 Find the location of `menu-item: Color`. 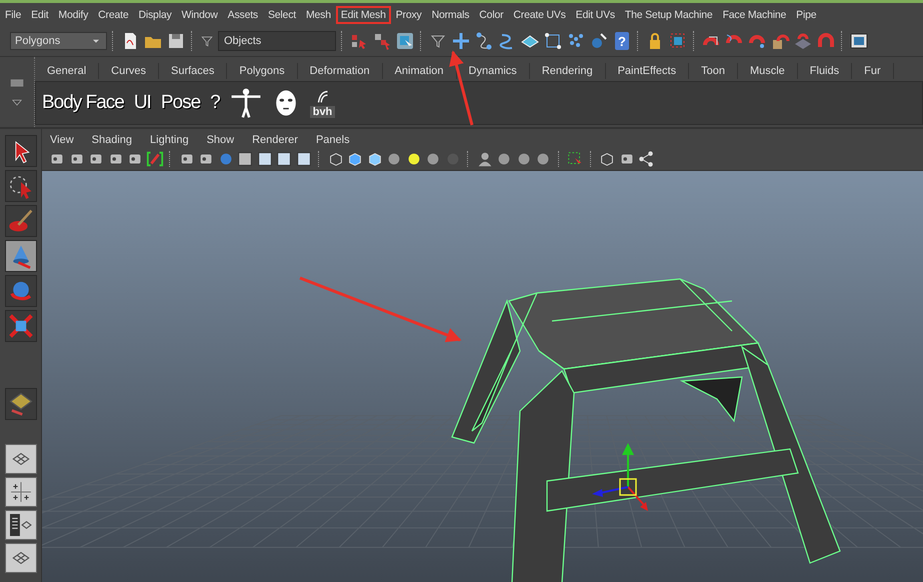

menu-item: Color is located at coordinates (491, 15).